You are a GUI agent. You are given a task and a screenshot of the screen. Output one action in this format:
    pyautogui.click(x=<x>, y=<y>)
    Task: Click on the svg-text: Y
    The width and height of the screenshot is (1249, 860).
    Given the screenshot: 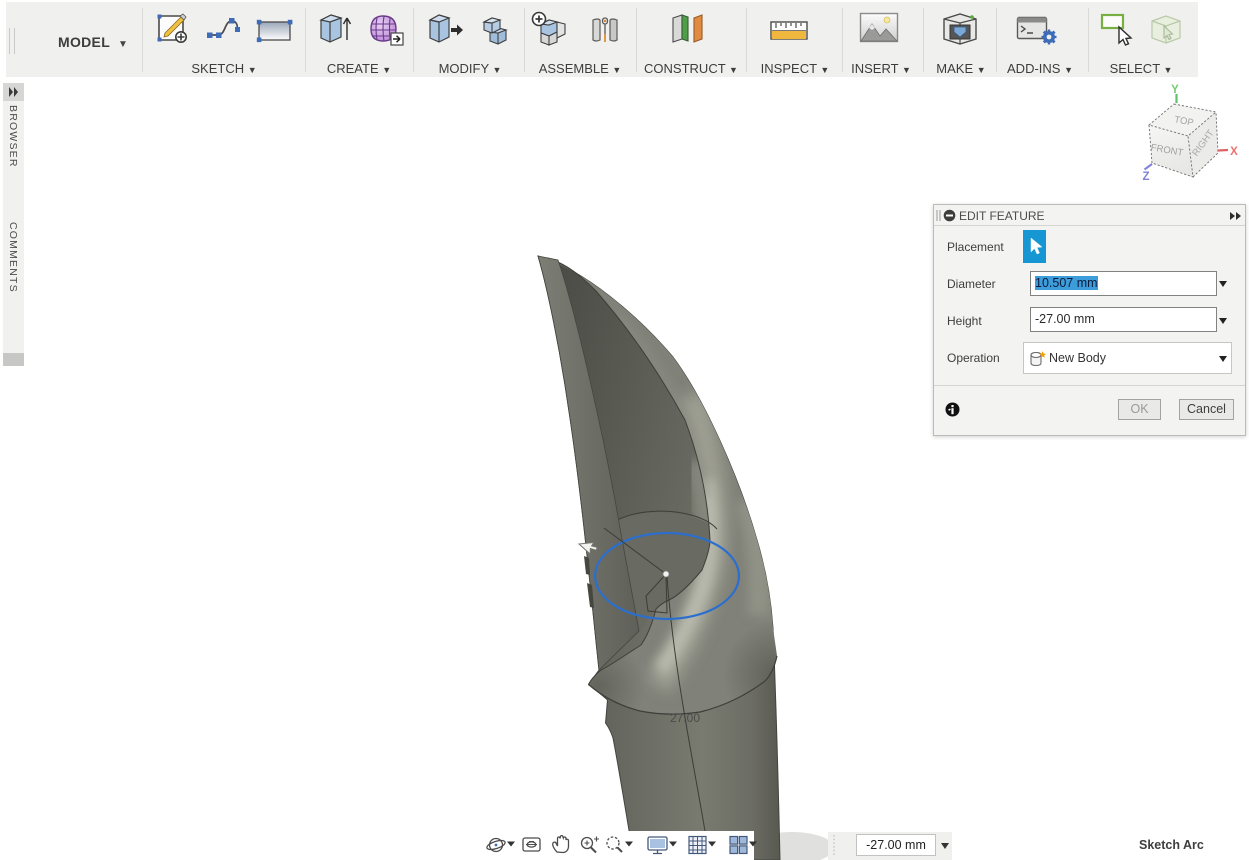 What is the action you would take?
    pyautogui.click(x=1175, y=90)
    